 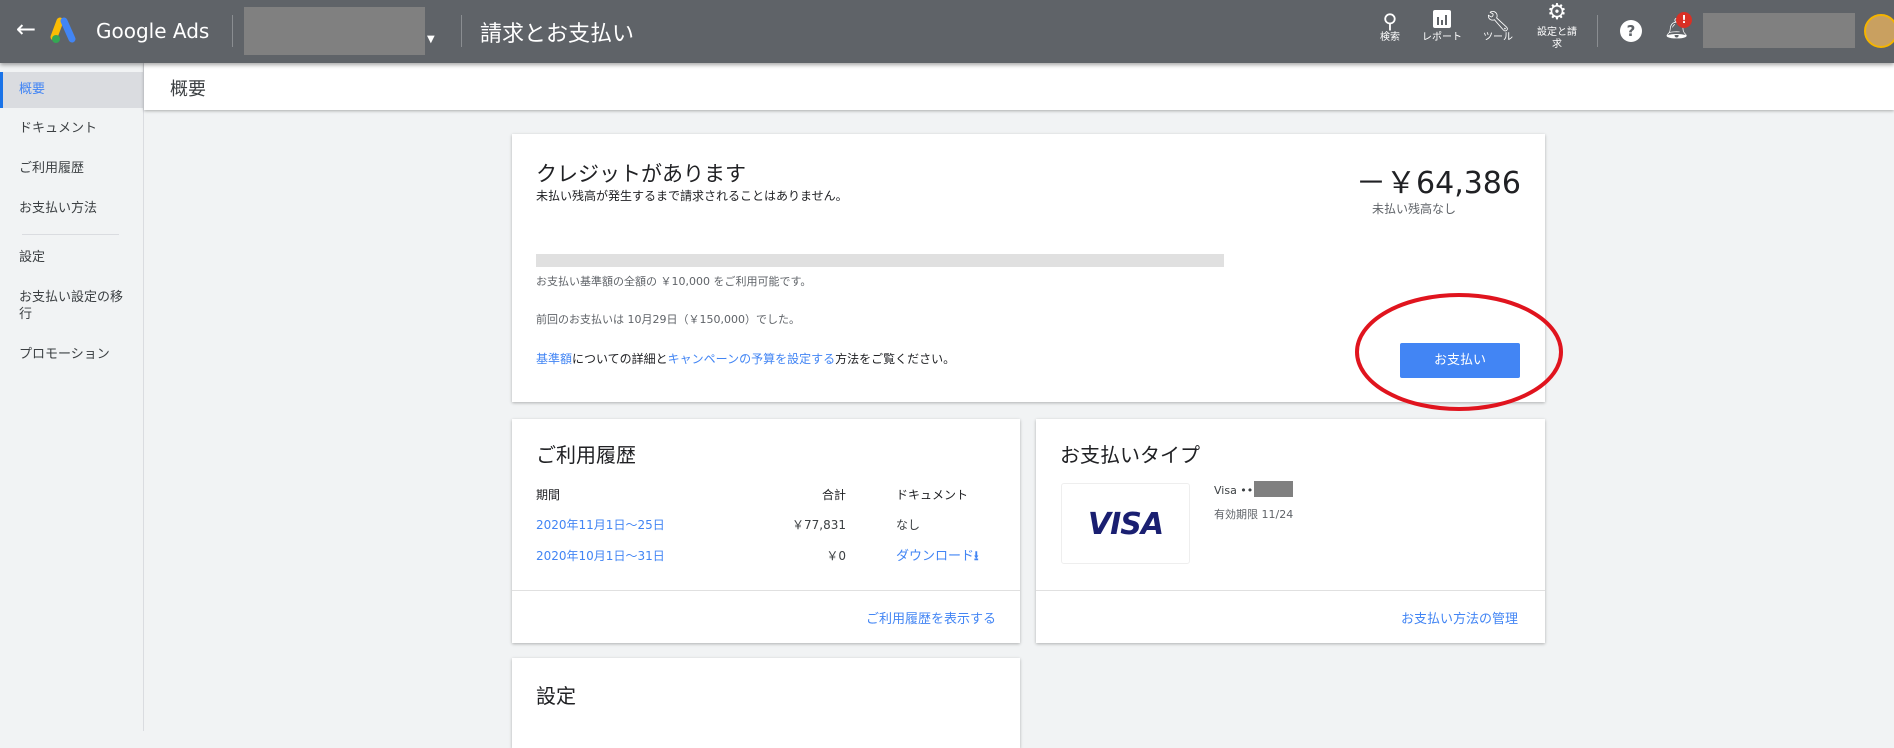 What do you see at coordinates (836, 556) in the screenshot?
I see `usage-total: ￥0` at bounding box center [836, 556].